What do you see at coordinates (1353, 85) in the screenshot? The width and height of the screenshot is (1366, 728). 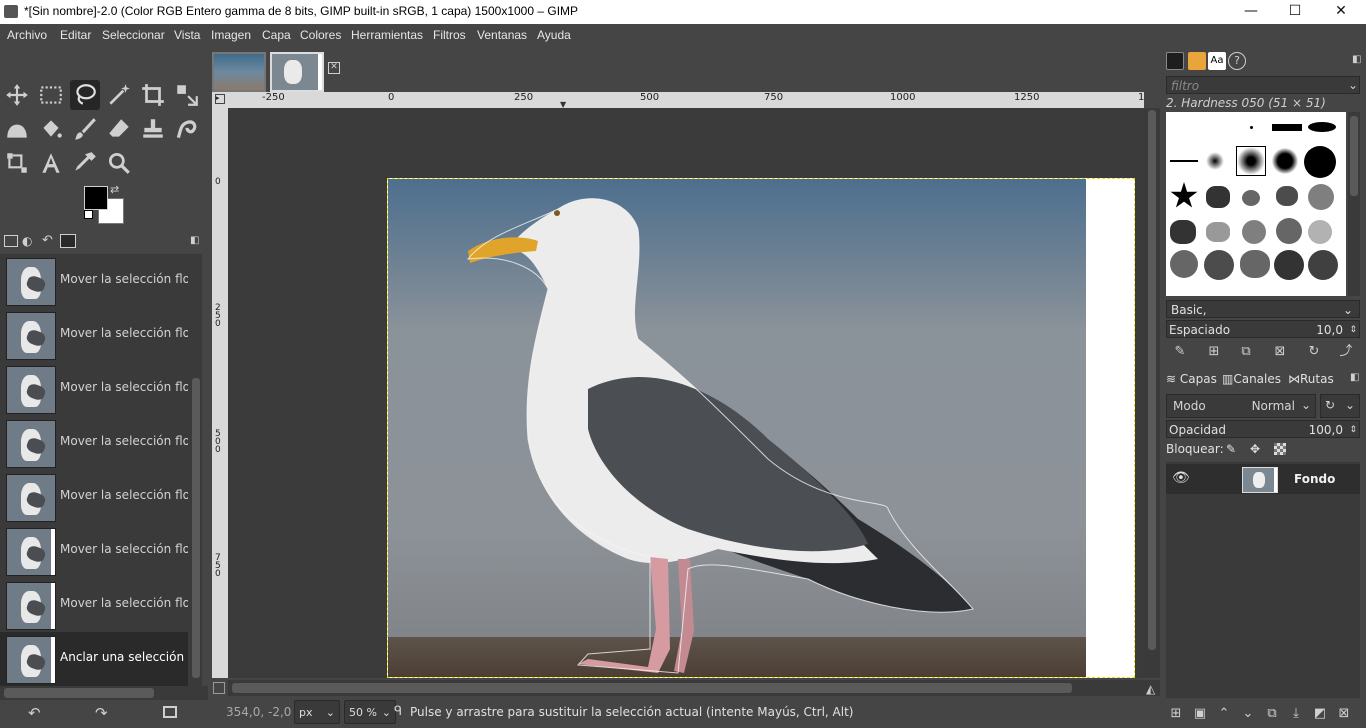 I see `chevron-down-icon: ⌄` at bounding box center [1353, 85].